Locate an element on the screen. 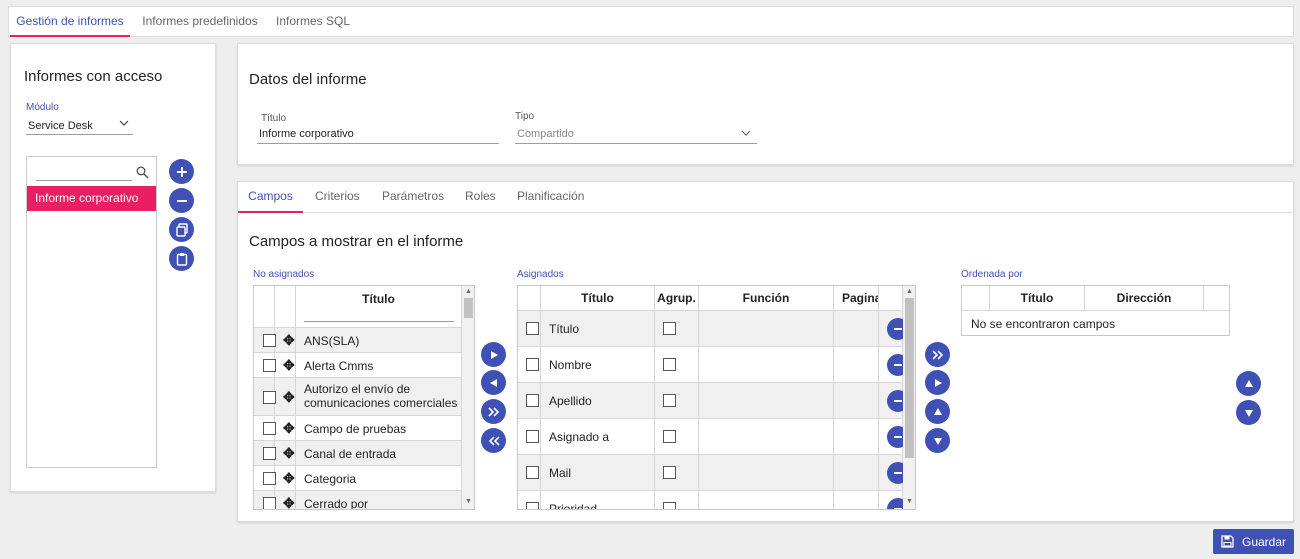 The height and width of the screenshot is (559, 1300). add-report-button is located at coordinates (181, 171).